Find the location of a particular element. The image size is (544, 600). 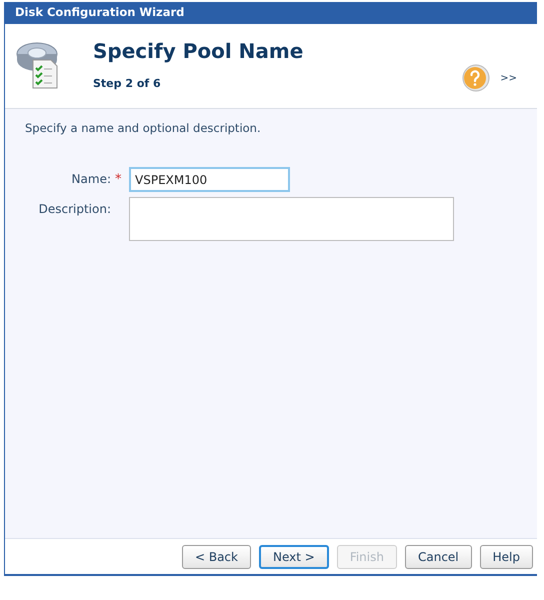

name-field: VSPEXM100 is located at coordinates (209, 179).